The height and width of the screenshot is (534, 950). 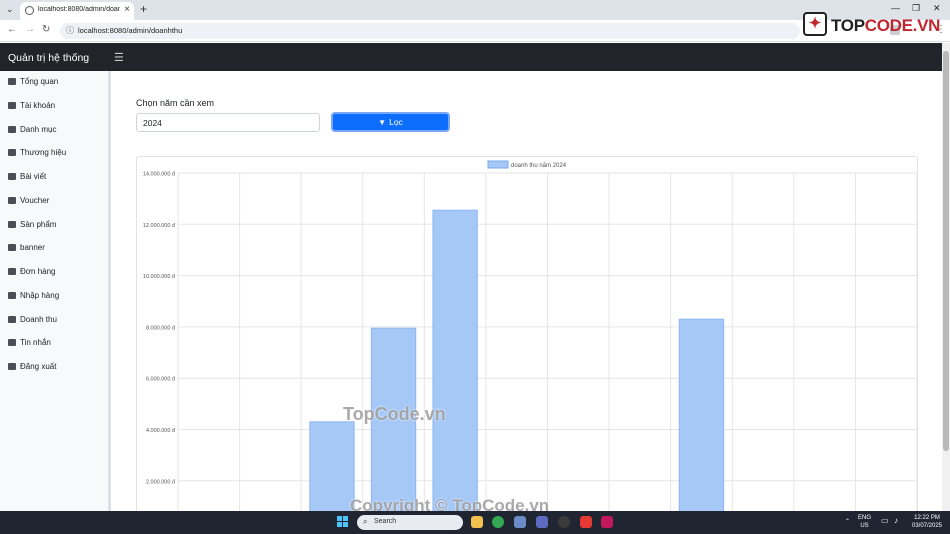 I want to click on tray-chevron-icon: ⌃, so click(x=847, y=522).